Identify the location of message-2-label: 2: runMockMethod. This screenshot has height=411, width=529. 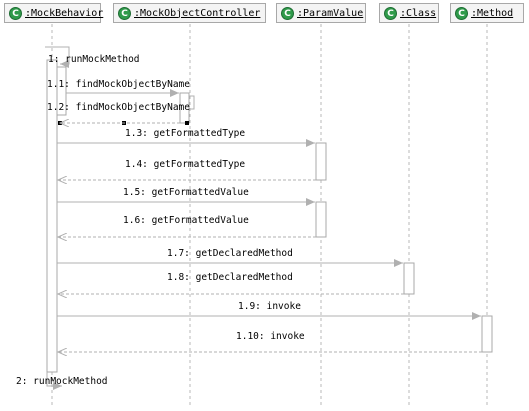
(62, 381).